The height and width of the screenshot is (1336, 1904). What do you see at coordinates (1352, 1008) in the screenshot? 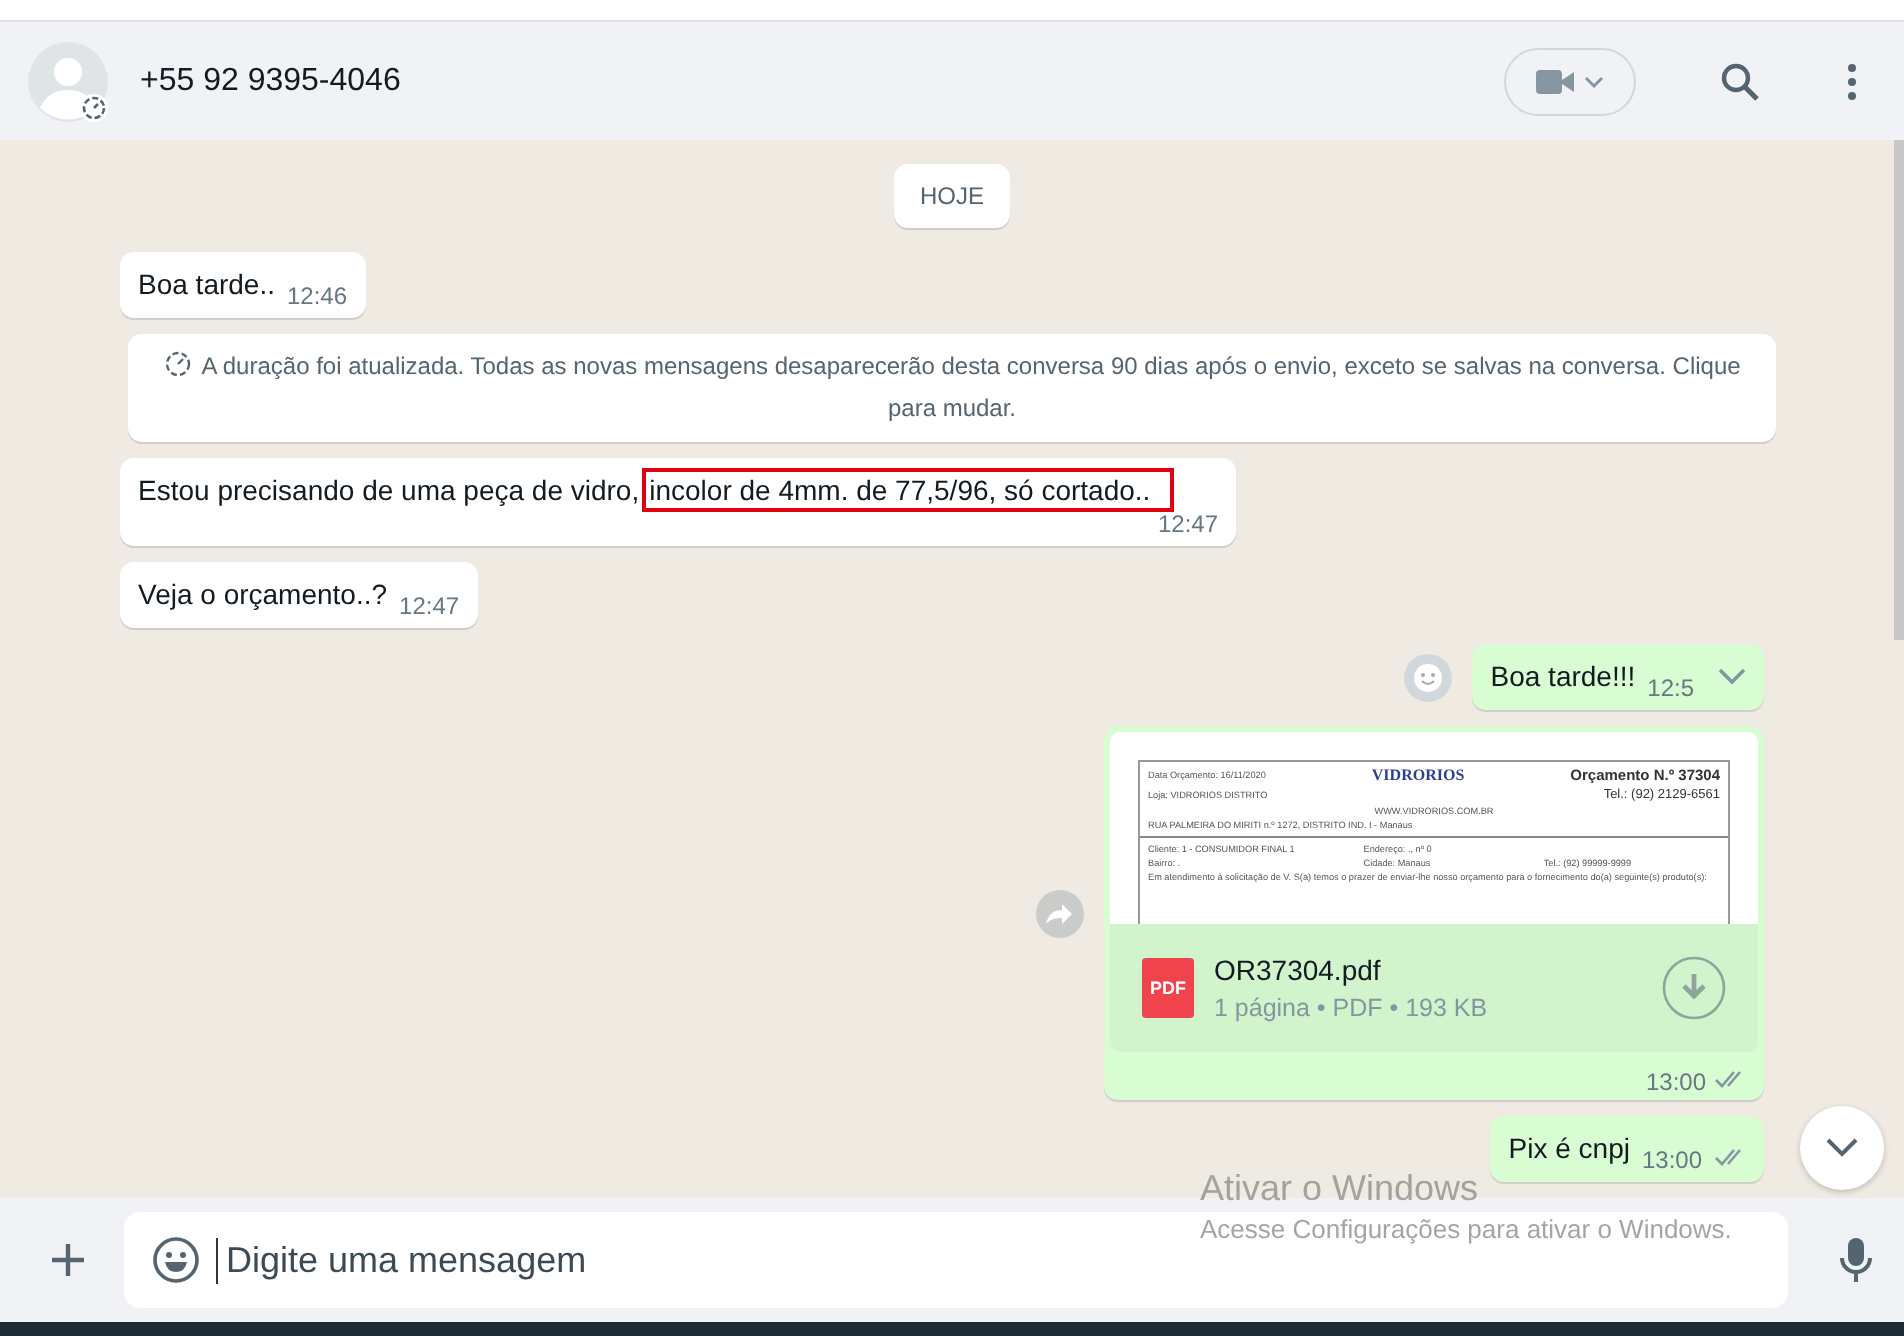
I see `file-details: 1 página • PDF • 193 KB` at bounding box center [1352, 1008].